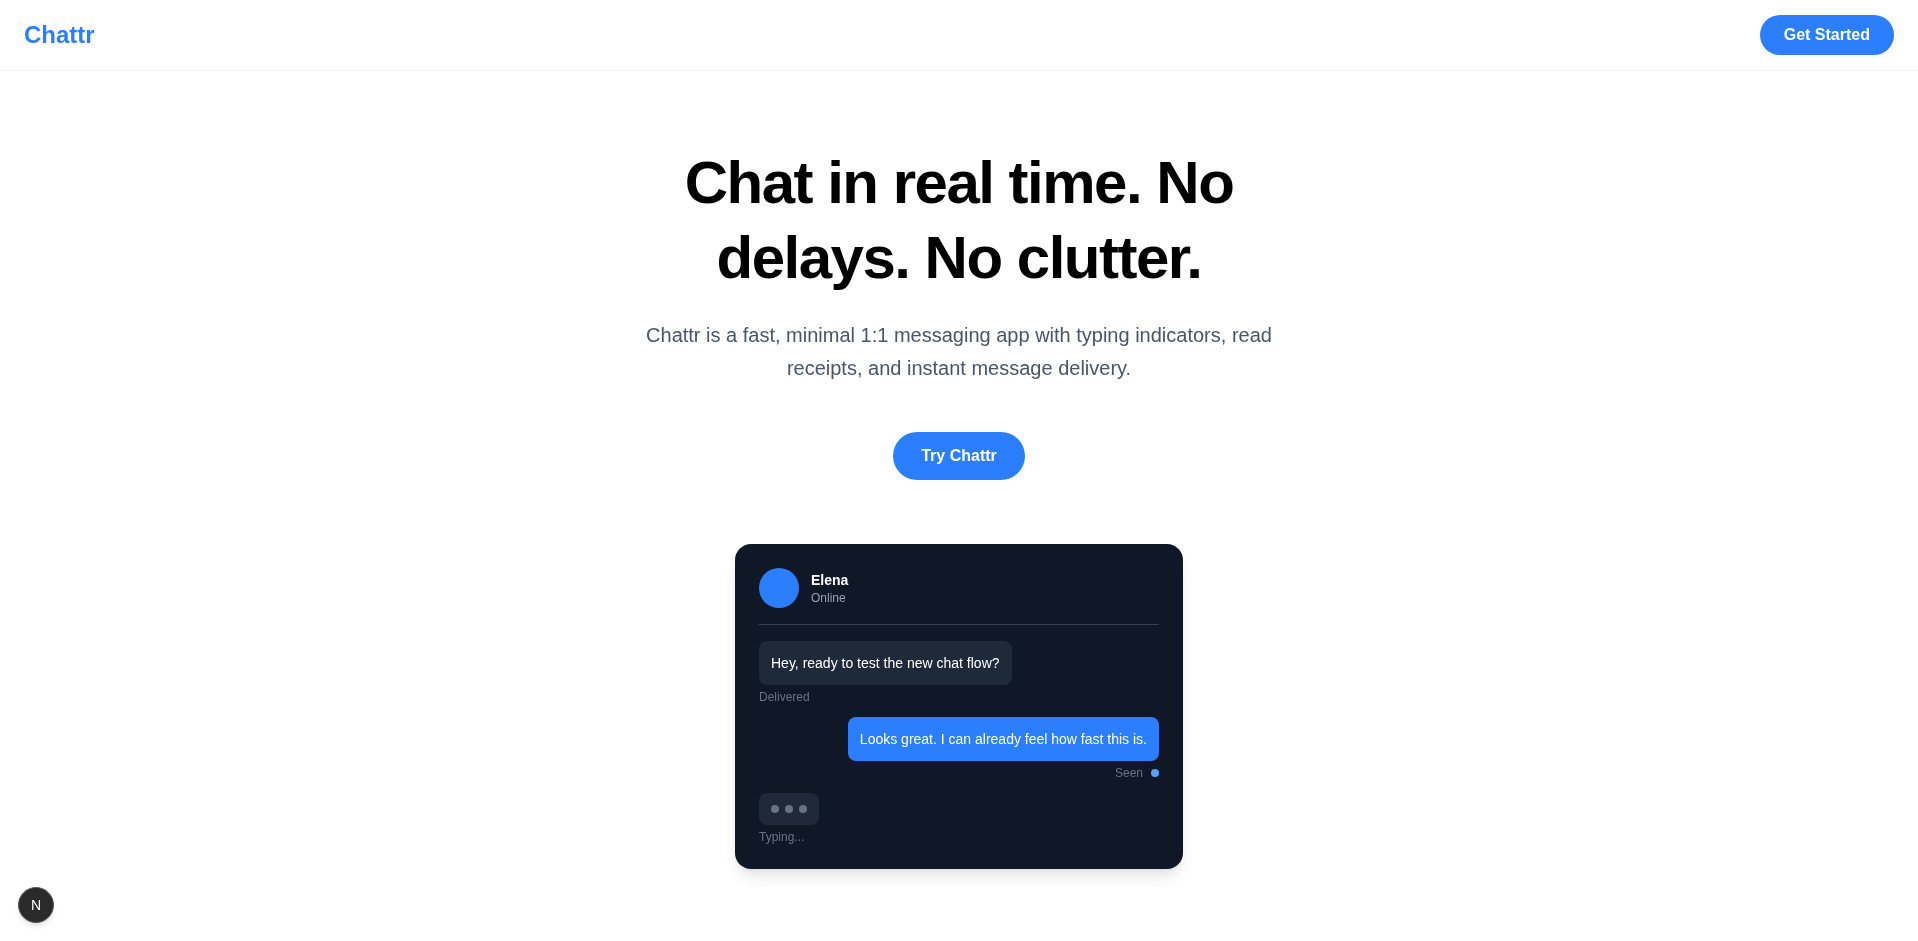 This screenshot has width=1918, height=941. Describe the element at coordinates (959, 220) in the screenshot. I see `hero-title: Chat in real time. No delays. No clutter.` at that location.